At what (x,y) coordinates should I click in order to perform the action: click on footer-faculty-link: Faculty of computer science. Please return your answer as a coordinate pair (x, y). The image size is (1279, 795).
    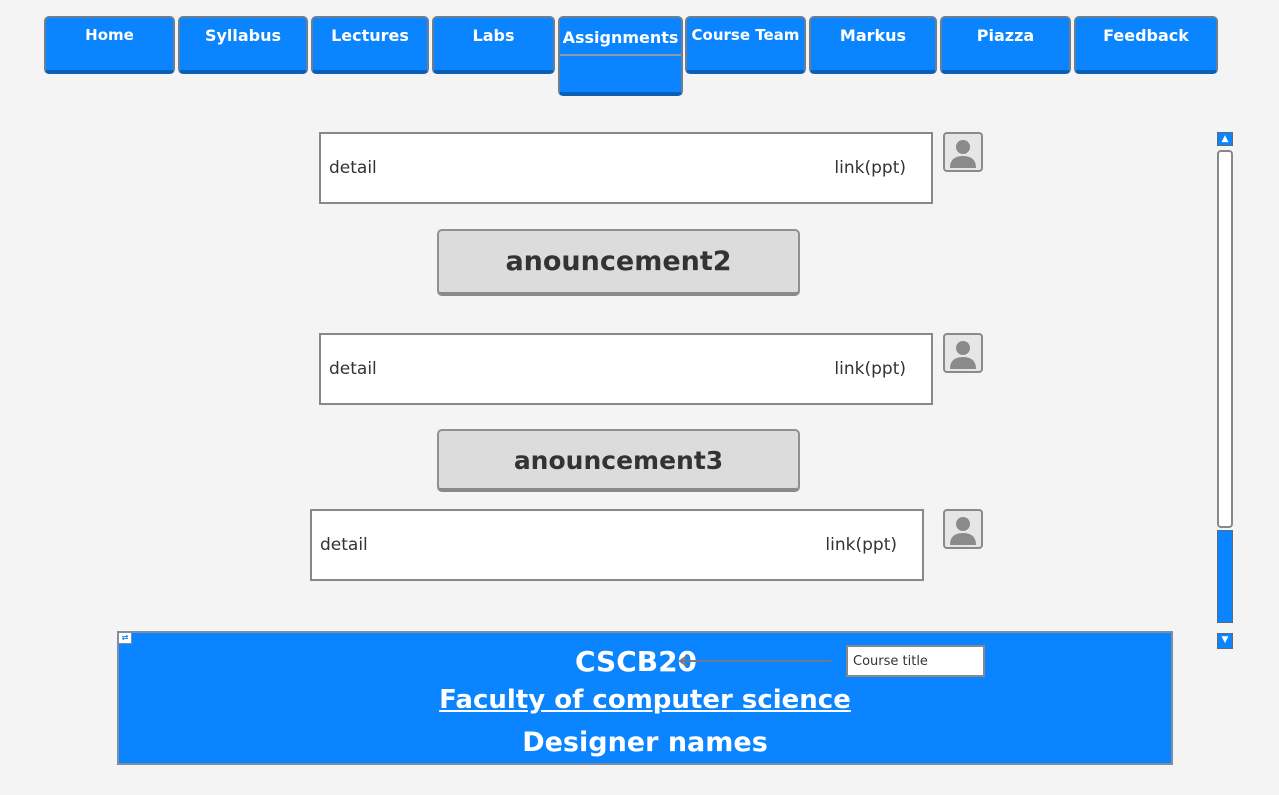
    Looking at the image, I should click on (645, 700).